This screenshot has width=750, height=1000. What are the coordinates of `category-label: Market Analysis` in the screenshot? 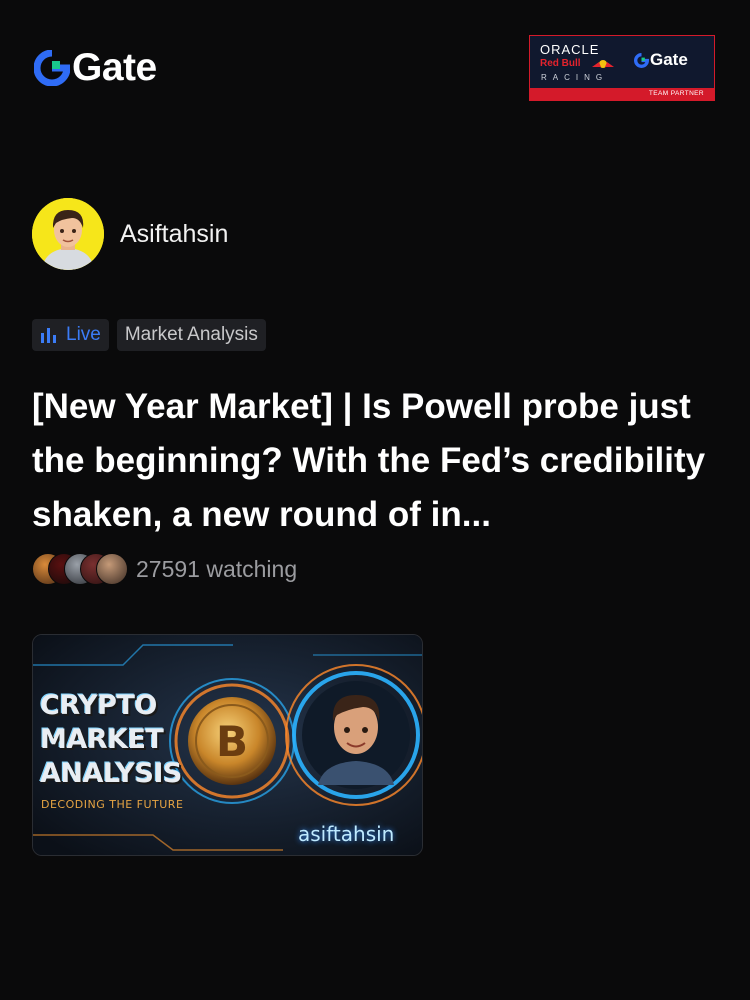 It's located at (191, 334).